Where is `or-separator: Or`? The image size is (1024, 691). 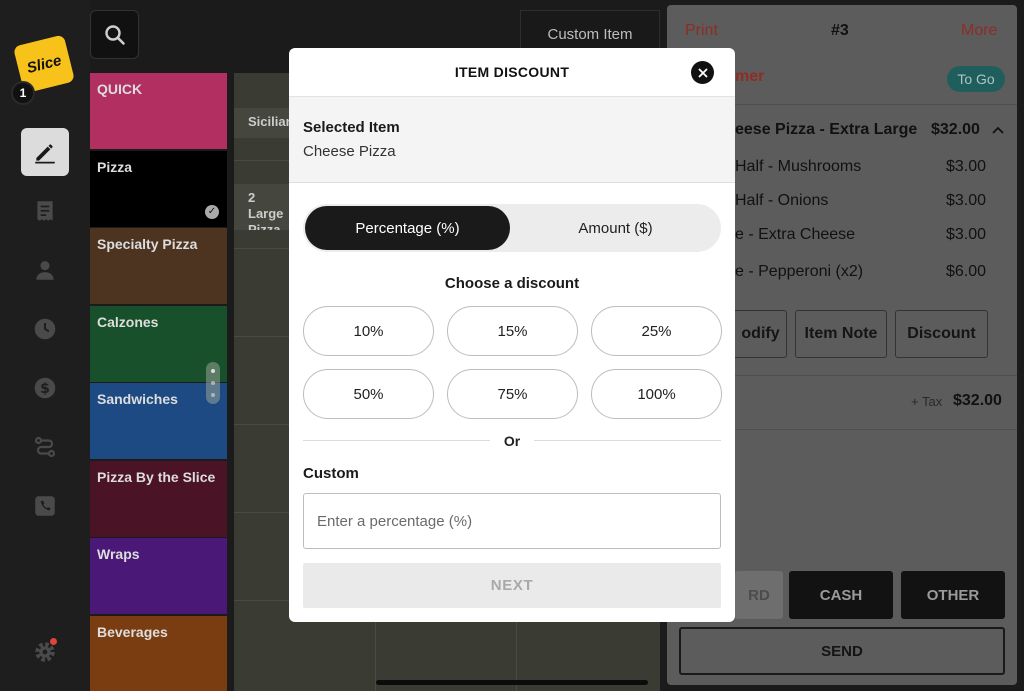 or-separator: Or is located at coordinates (512, 441).